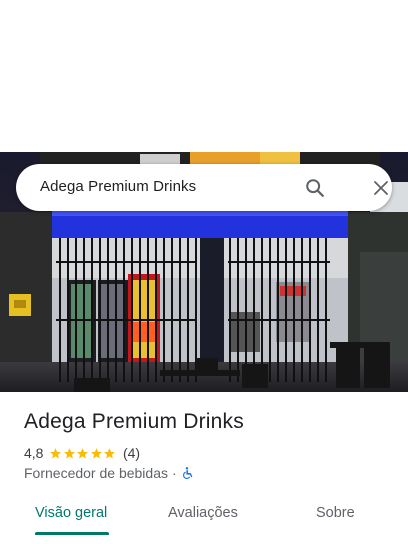 The height and width of the screenshot is (544, 408). What do you see at coordinates (203, 513) in the screenshot?
I see `tab-reviews: Avaliações` at bounding box center [203, 513].